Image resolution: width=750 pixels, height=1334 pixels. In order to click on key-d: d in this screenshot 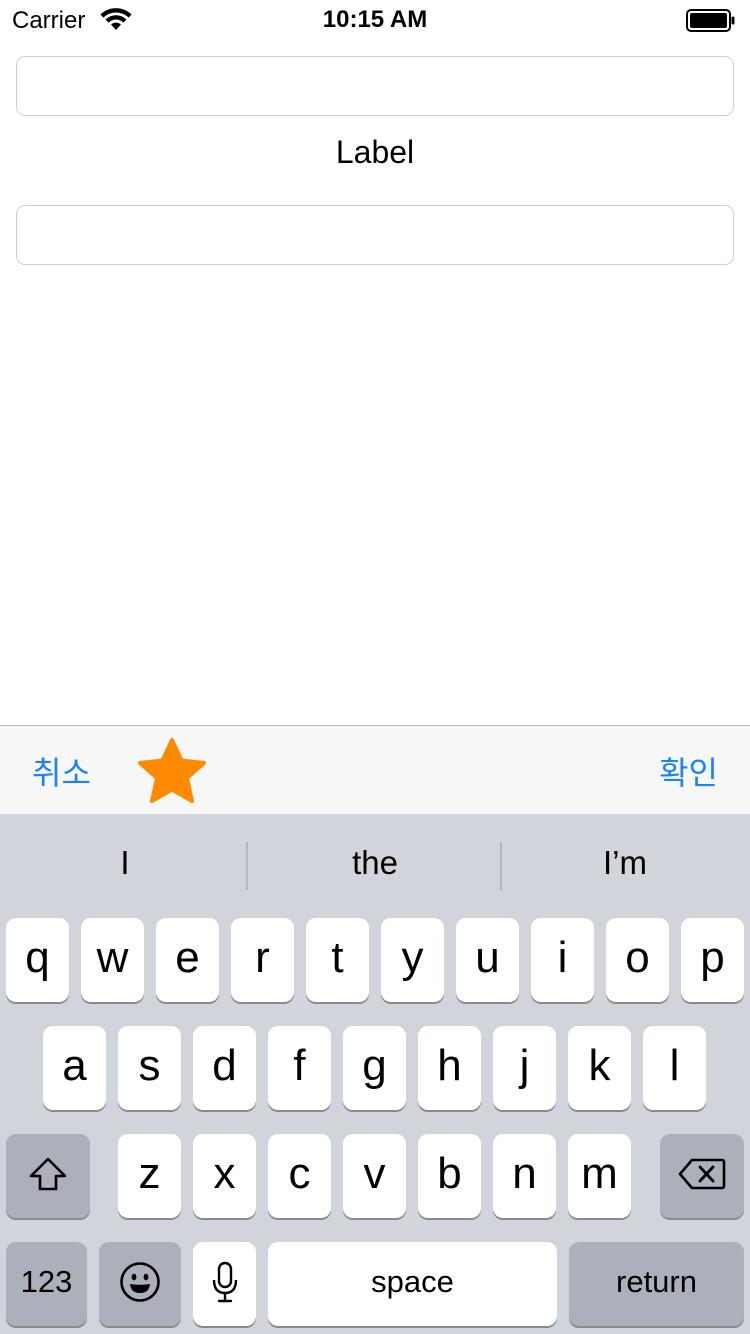, I will do `click(224, 1068)`.